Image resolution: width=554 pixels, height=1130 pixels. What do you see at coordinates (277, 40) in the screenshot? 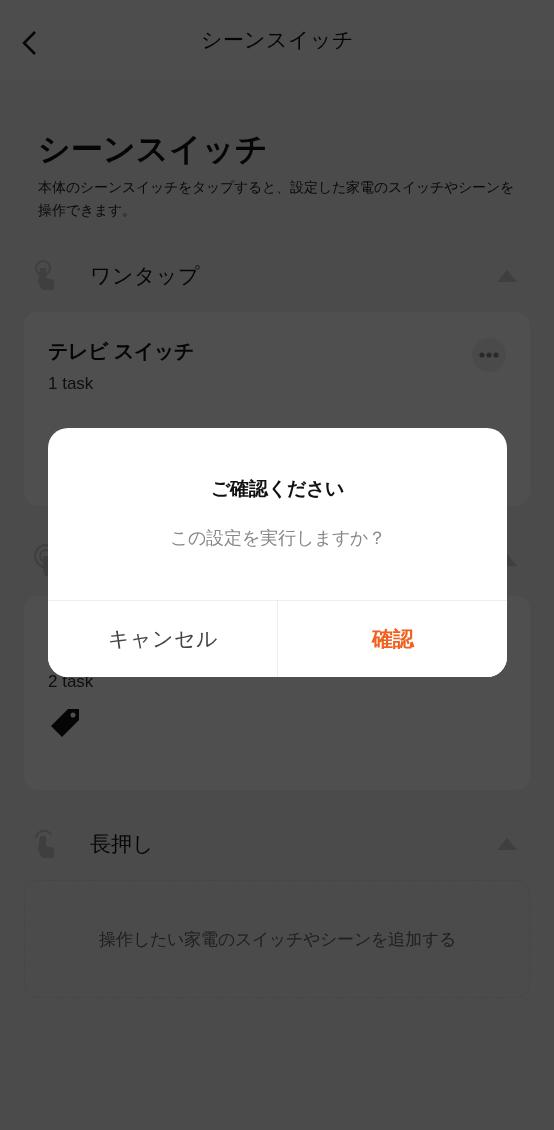
I see `header-title: シーンスイッチ` at bounding box center [277, 40].